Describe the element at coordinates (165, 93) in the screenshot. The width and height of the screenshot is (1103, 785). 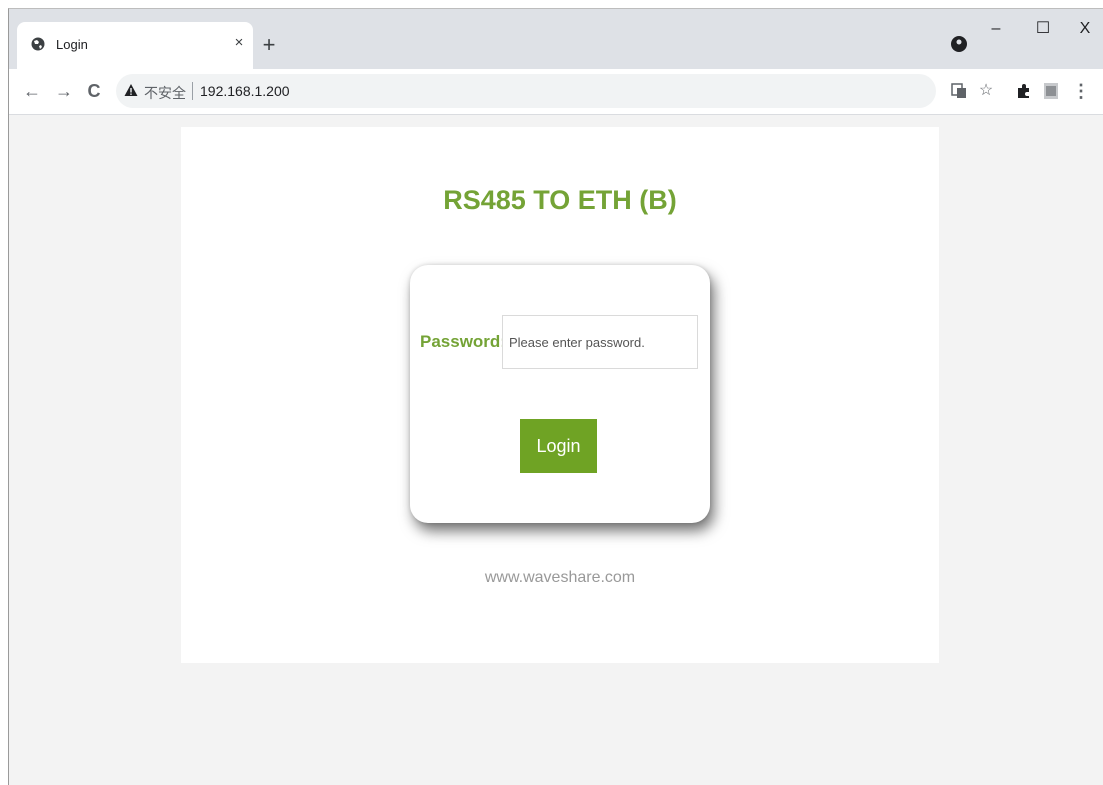
I see `security-label: 不安全` at that location.